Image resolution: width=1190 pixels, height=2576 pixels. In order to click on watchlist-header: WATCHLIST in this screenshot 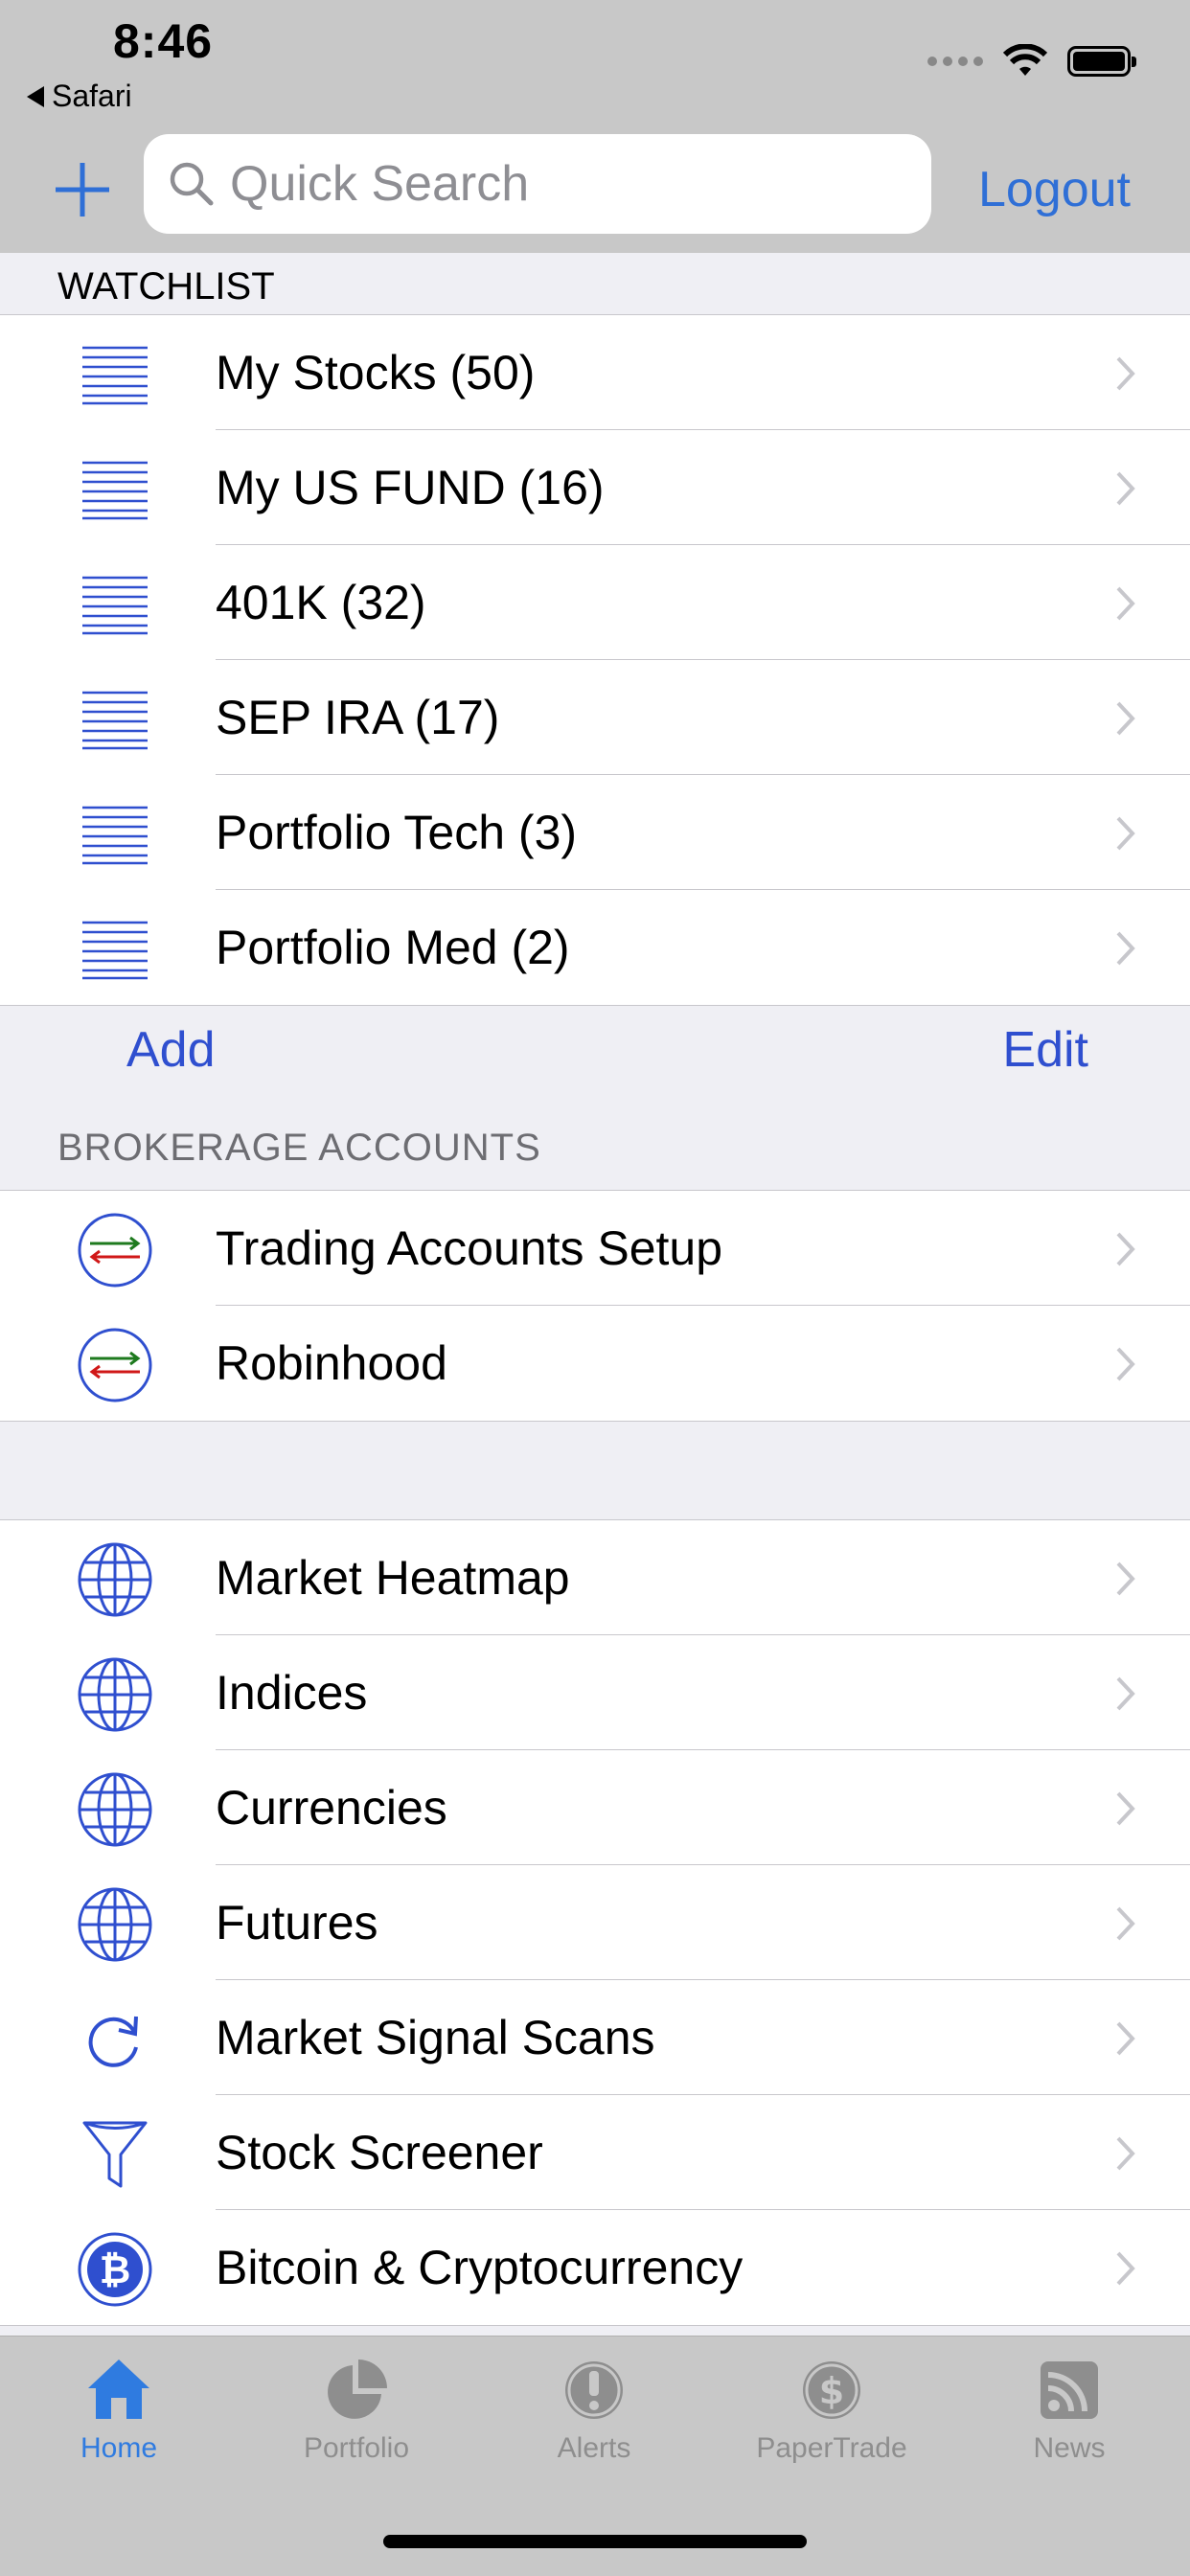, I will do `click(595, 284)`.